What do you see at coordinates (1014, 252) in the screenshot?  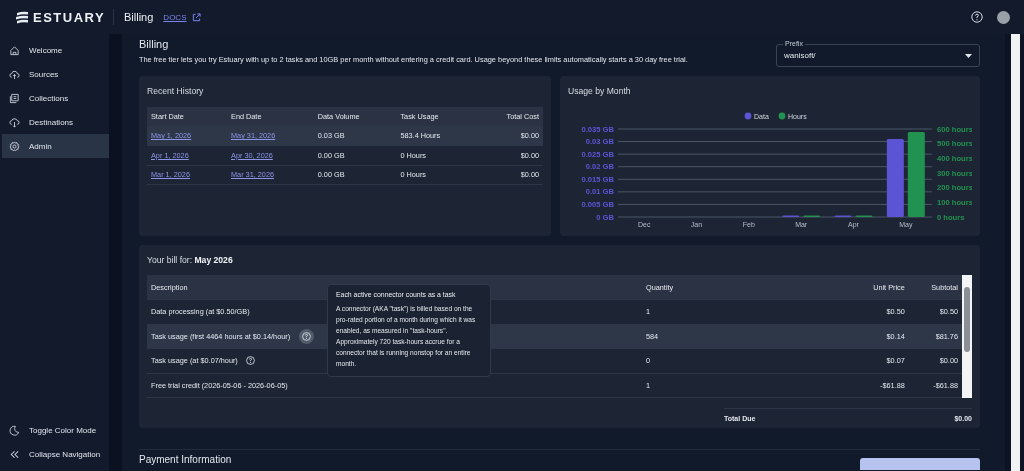 I see `page-scrollbar` at bounding box center [1014, 252].